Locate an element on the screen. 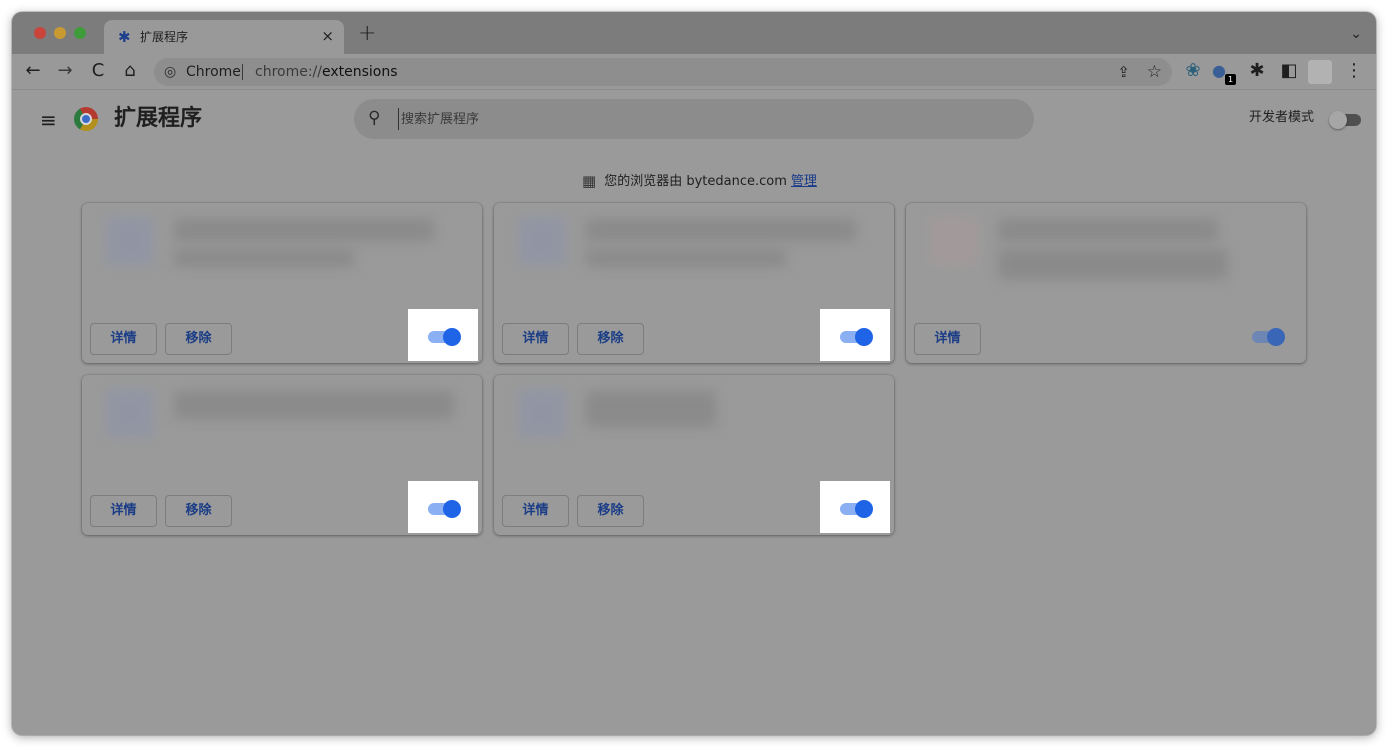 The image size is (1388, 747). close-window-button is located at coordinates (40, 33).